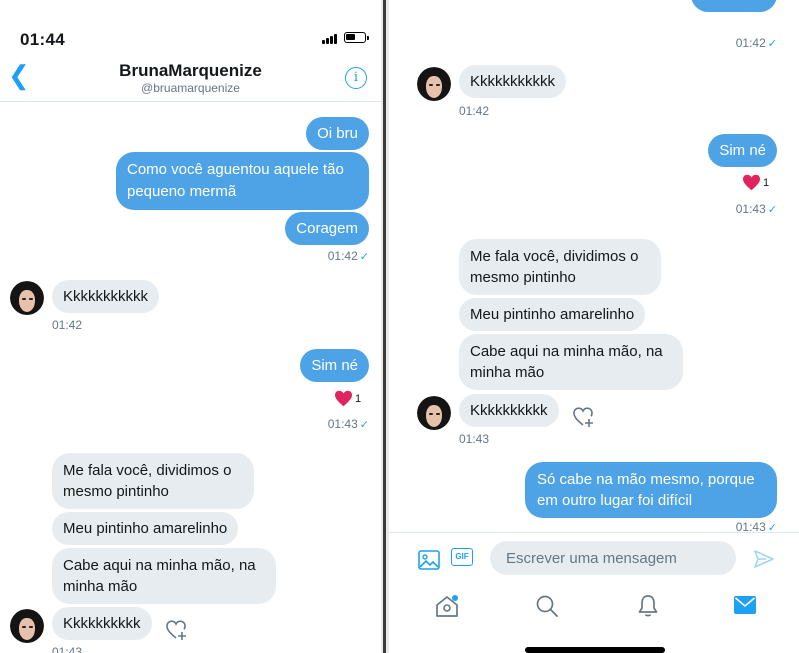  I want to click on message-line: pequeno mermã, so click(182, 191).